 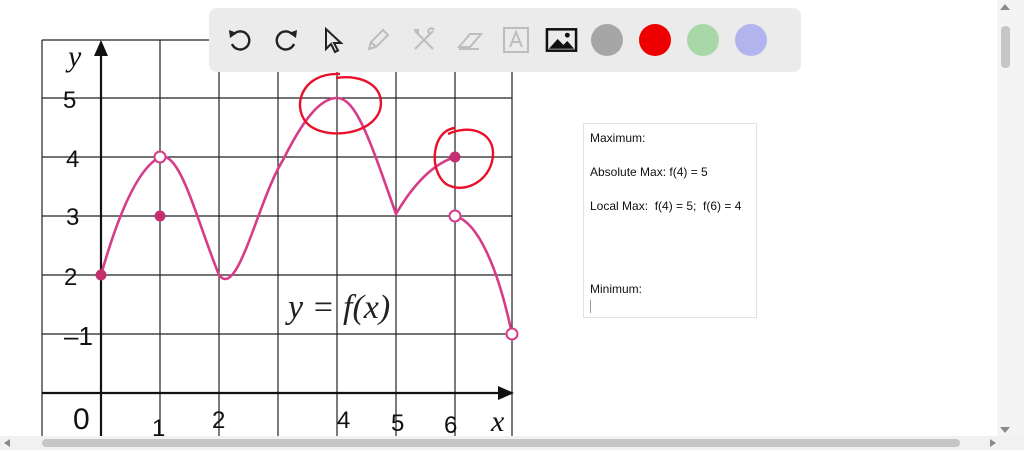 I want to click on y-tick-minus-1: –1, so click(x=78, y=336).